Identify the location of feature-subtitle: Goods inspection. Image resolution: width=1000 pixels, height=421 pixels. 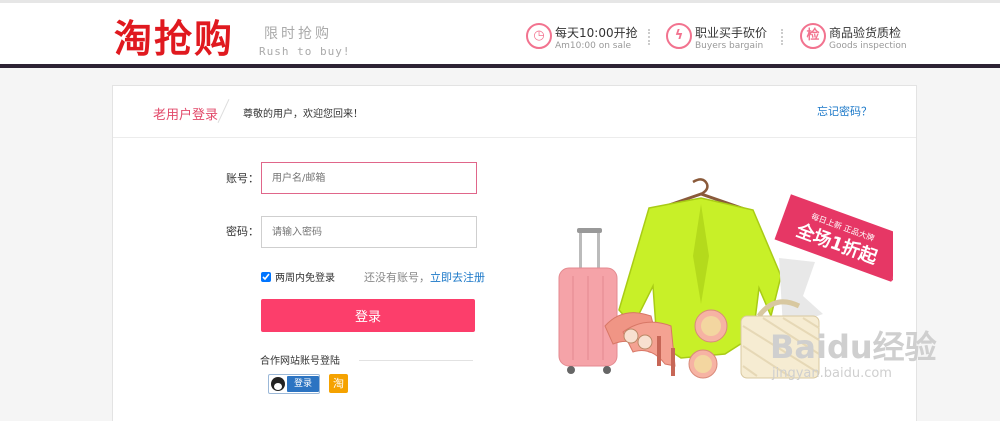
(868, 46).